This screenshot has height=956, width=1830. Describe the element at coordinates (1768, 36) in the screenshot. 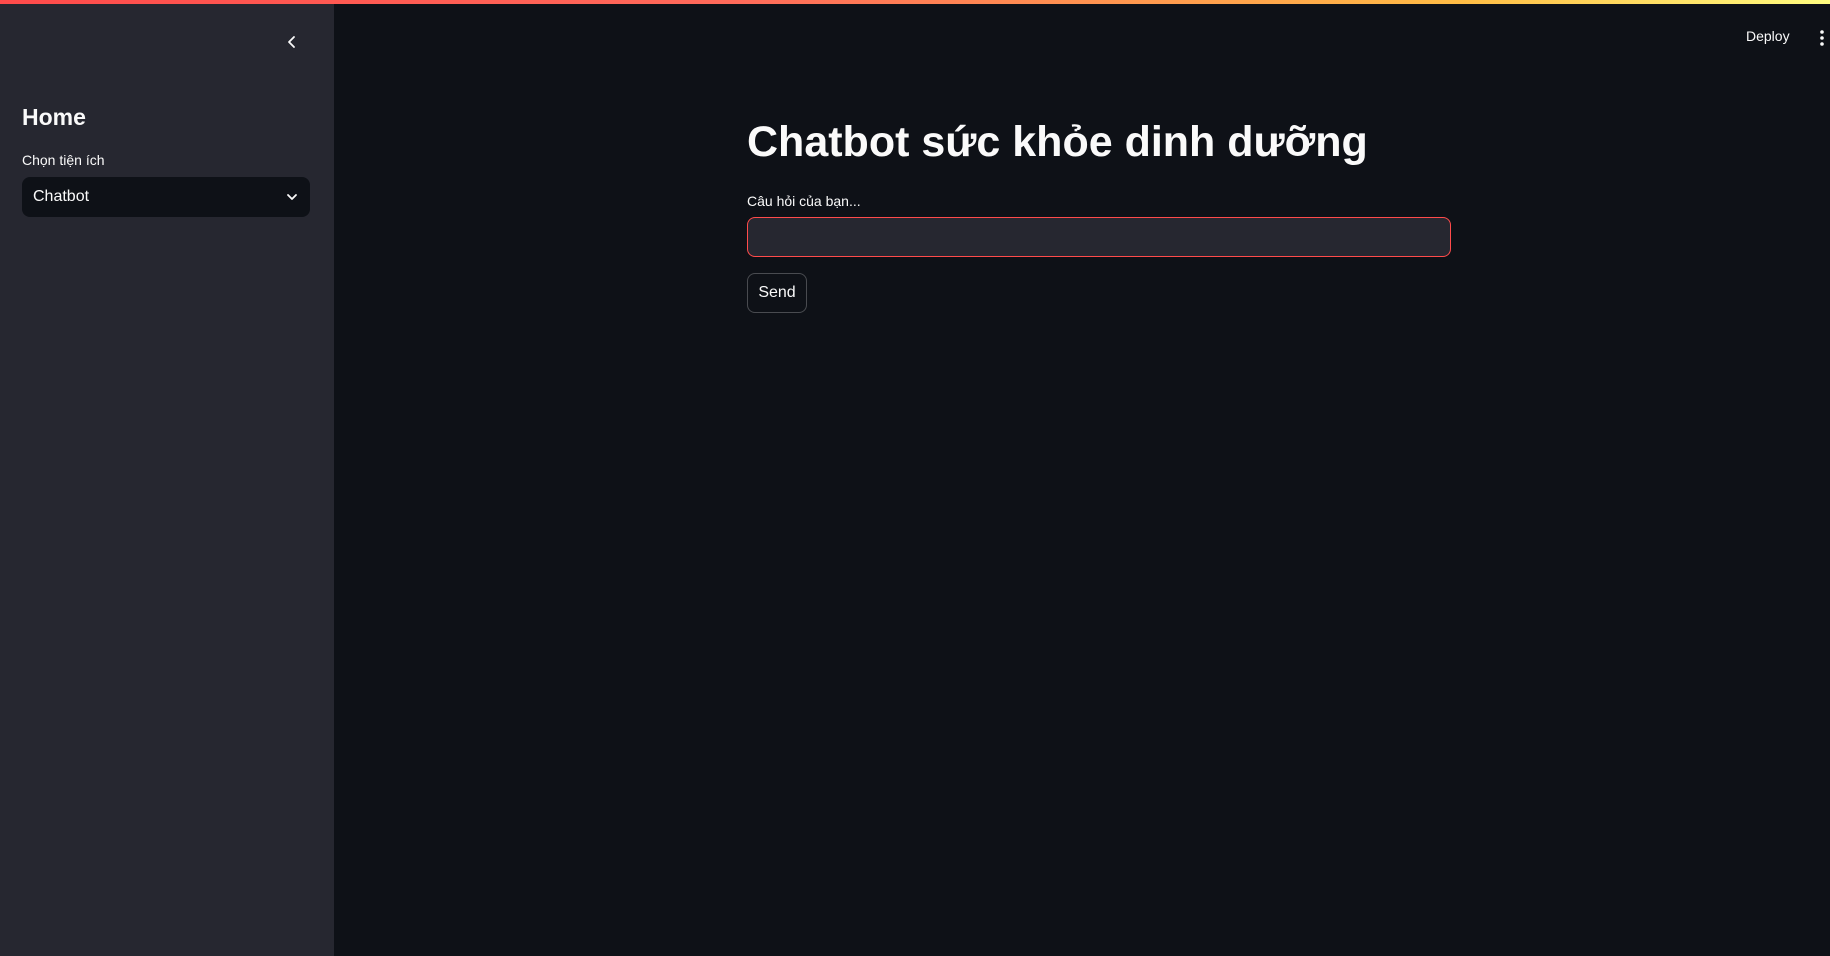

I see `deploy-button: Deploy` at that location.